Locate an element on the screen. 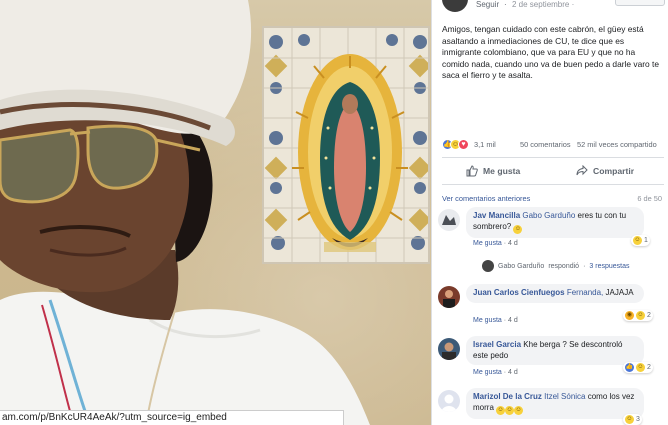 This screenshot has width=668, height=425. thumbs-up-icon is located at coordinates (472, 171).